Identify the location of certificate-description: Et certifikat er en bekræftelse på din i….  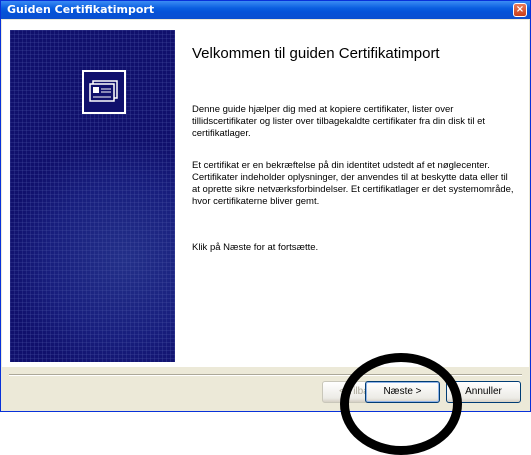
(353, 183).